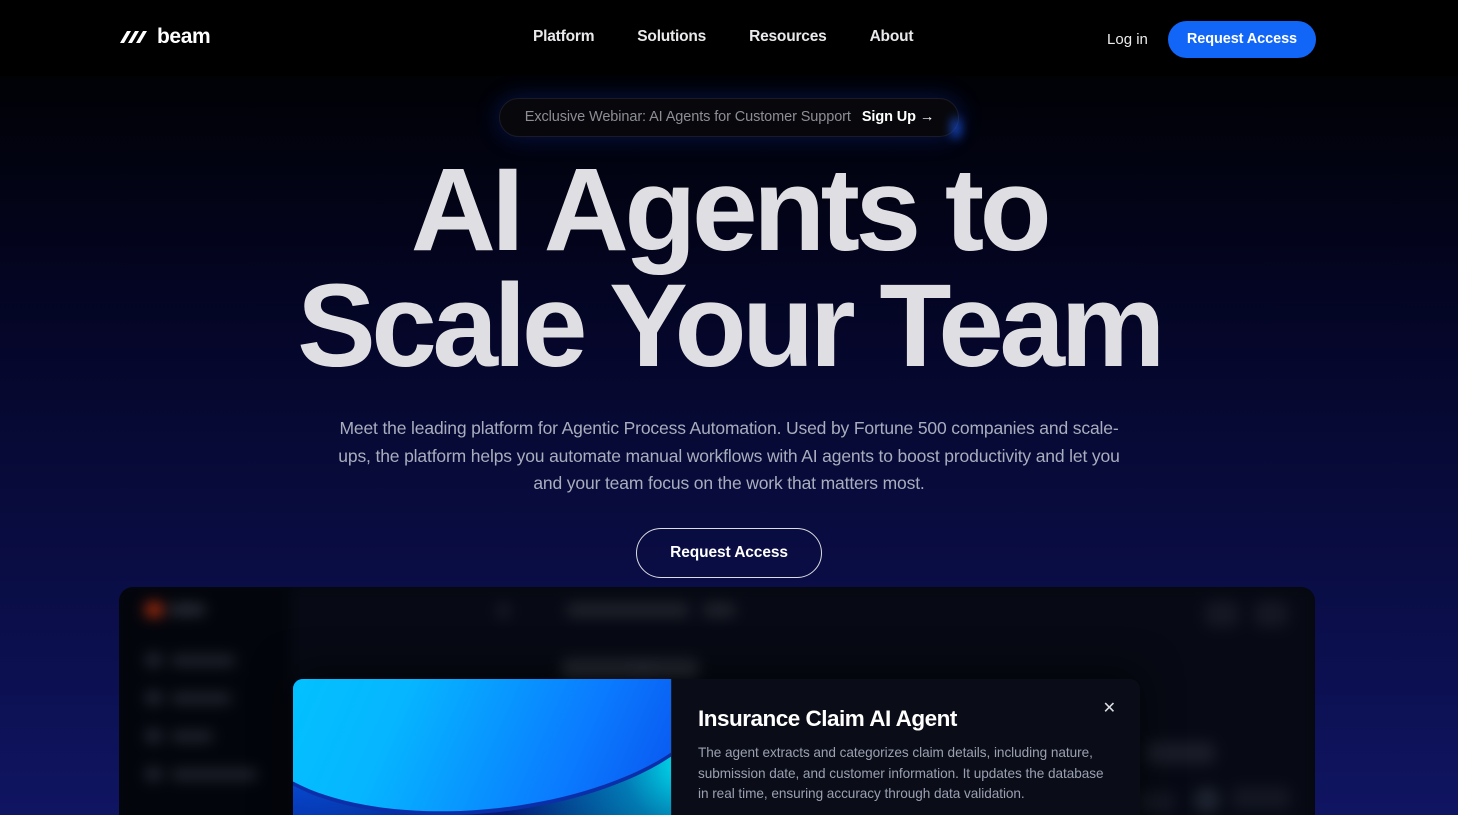 The image size is (1458, 815). Describe the element at coordinates (892, 37) in the screenshot. I see `nav-link-about: About` at that location.